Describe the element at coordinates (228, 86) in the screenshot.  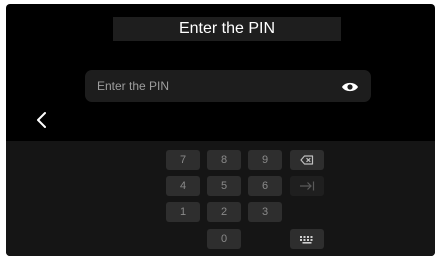
I see `pin-input: Enter the PIN` at that location.